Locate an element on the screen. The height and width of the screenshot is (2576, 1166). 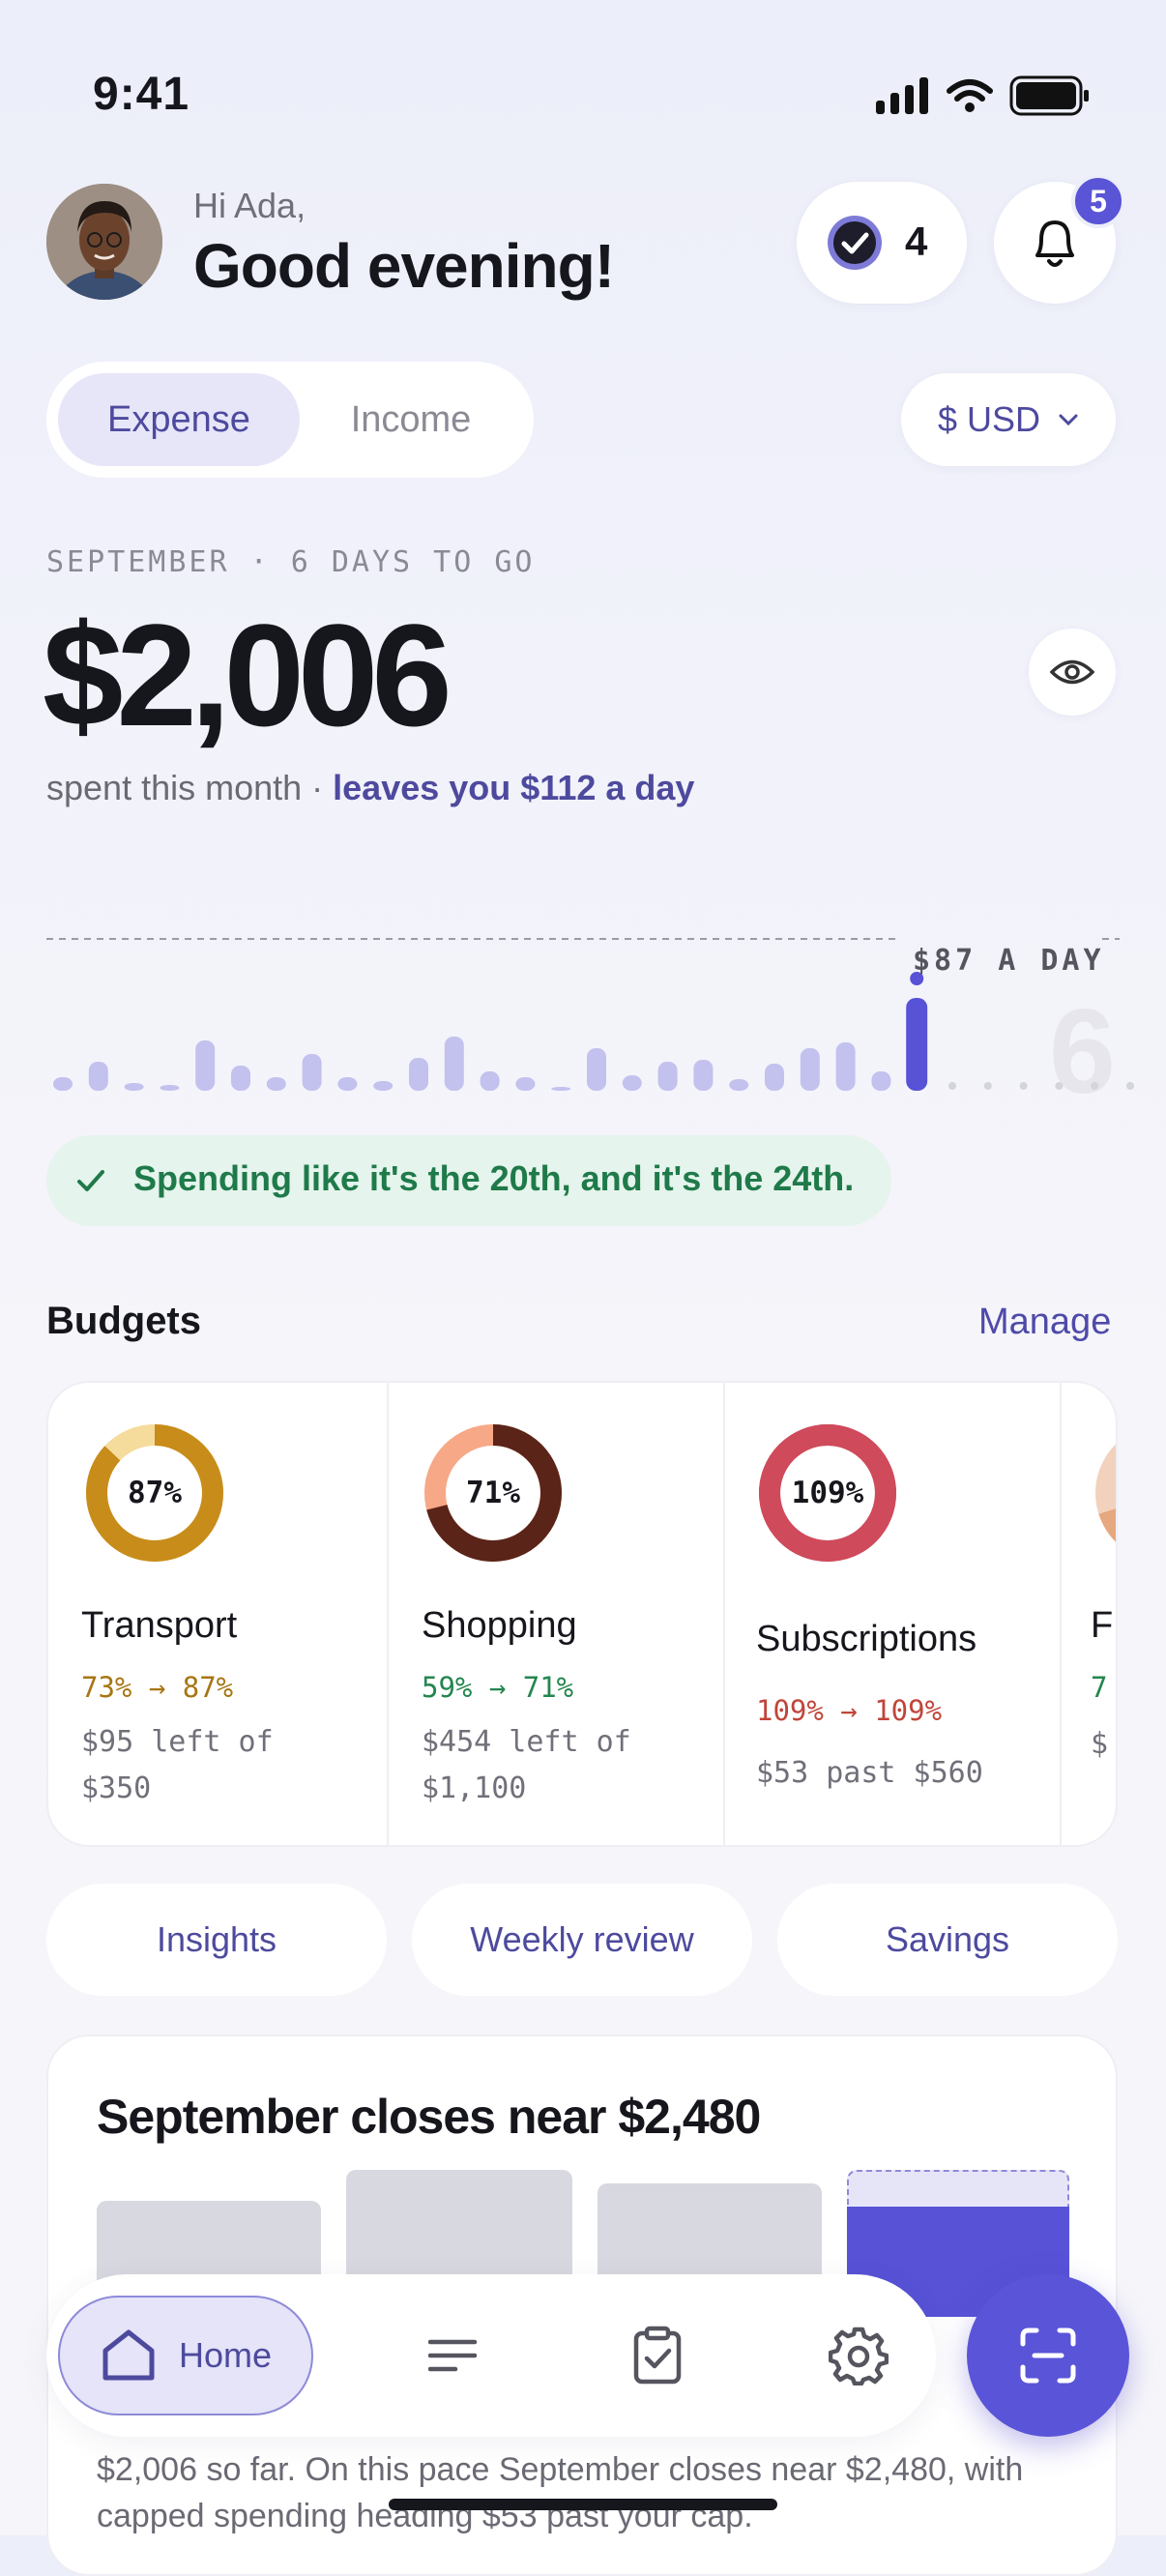
list-icon is located at coordinates (453, 2355).